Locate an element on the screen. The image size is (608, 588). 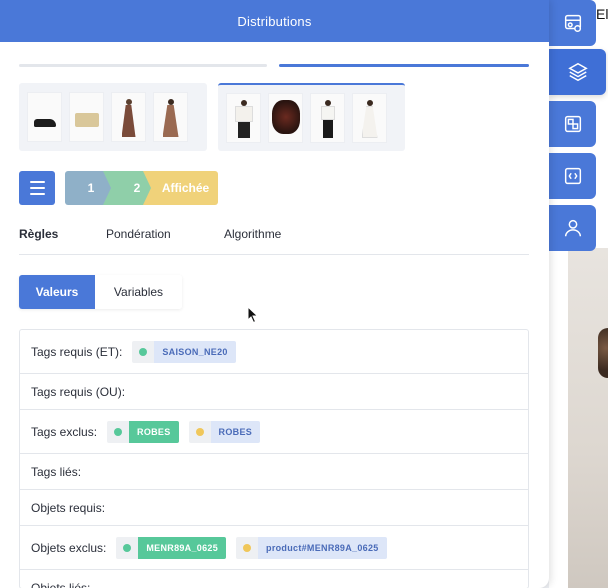
rule-label: Objets liés: is located at coordinates (61, 584).